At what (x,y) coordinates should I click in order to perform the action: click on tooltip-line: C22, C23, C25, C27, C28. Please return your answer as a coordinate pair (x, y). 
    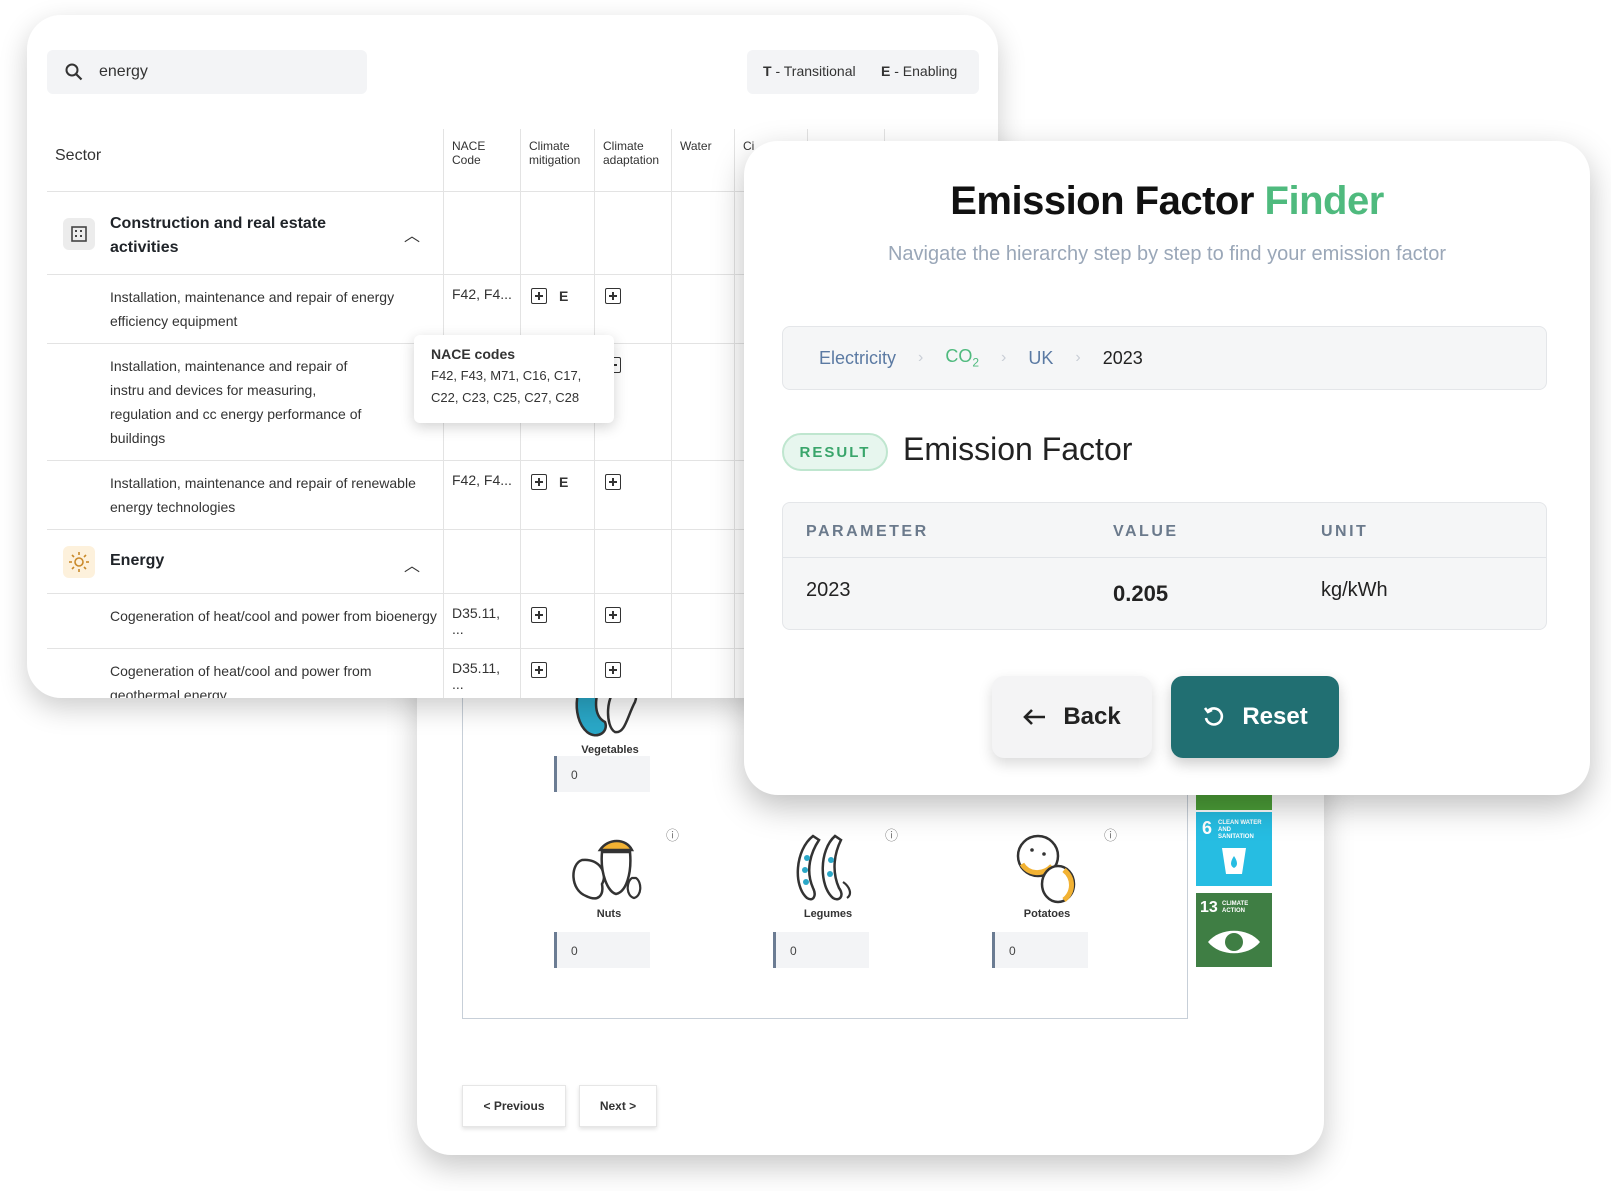
    Looking at the image, I should click on (505, 397).